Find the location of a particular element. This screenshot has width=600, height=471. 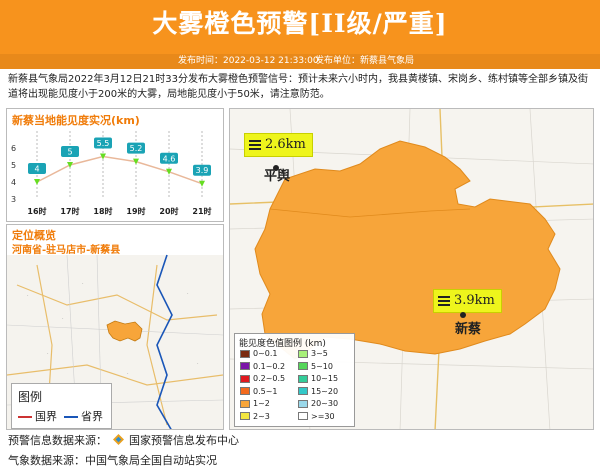

legend-item: 0~0.1 is located at coordinates (259, 354).